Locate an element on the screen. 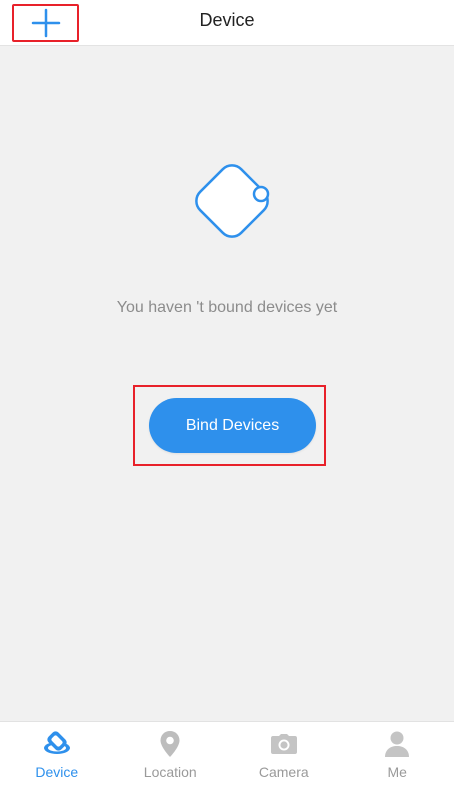  tab-location: Location is located at coordinates (171, 754).